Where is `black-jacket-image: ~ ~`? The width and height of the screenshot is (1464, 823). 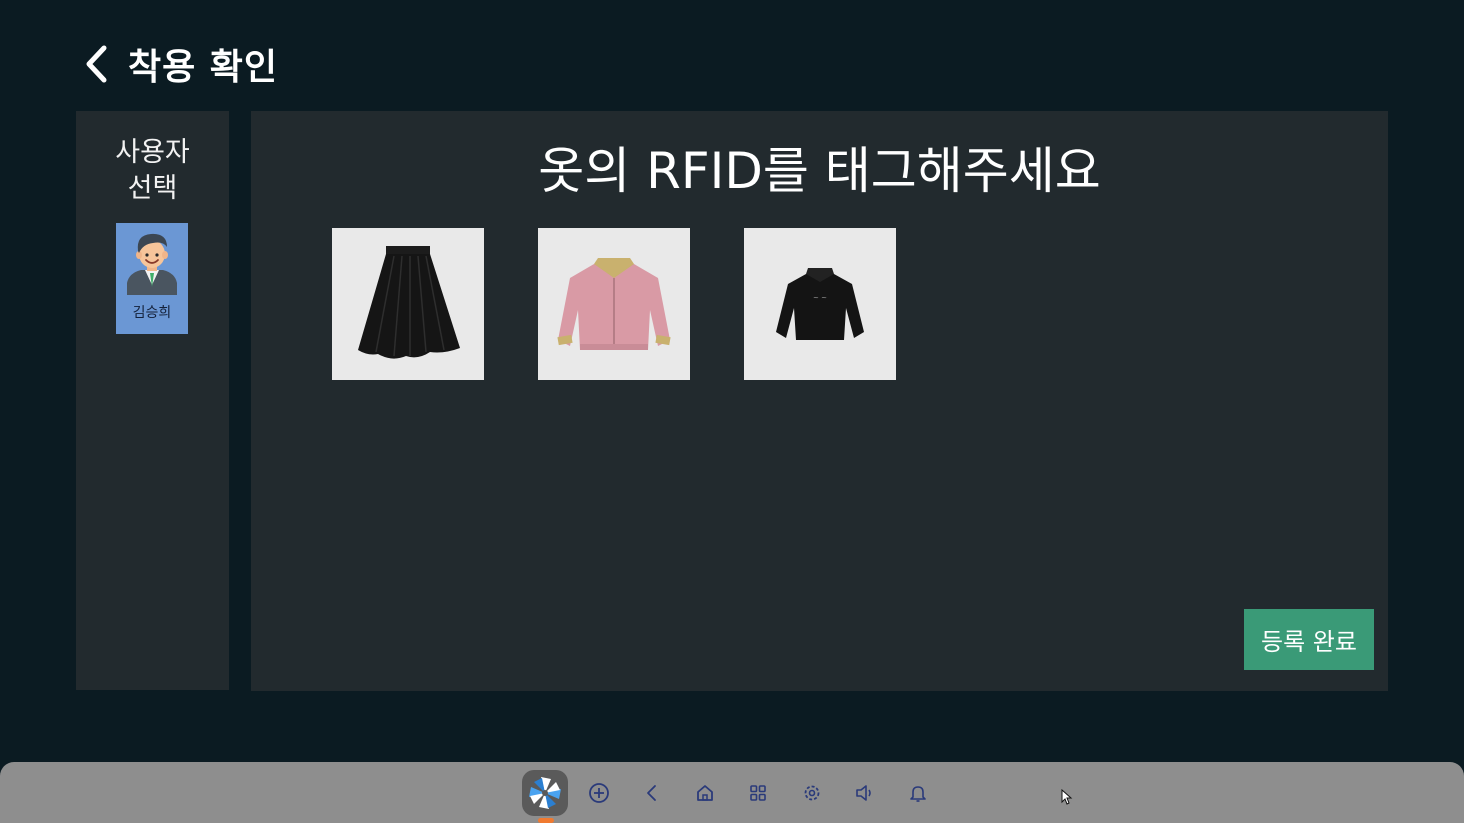
black-jacket-image: ~ ~ is located at coordinates (820, 304).